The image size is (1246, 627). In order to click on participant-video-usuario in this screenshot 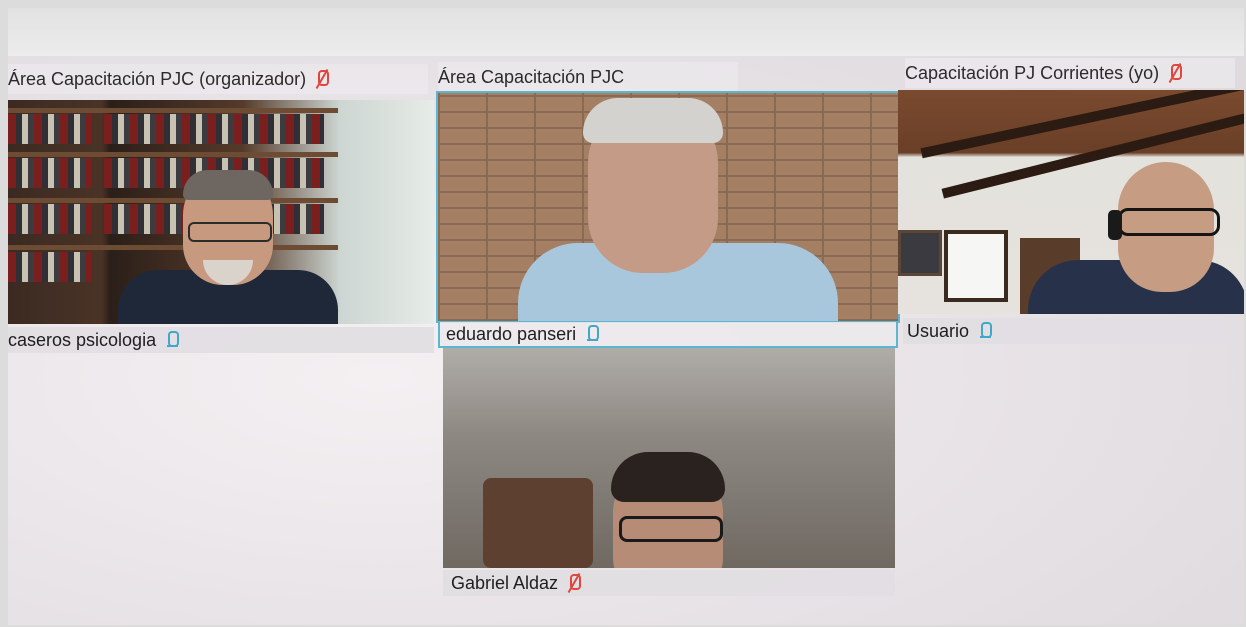, I will do `click(1071, 202)`.